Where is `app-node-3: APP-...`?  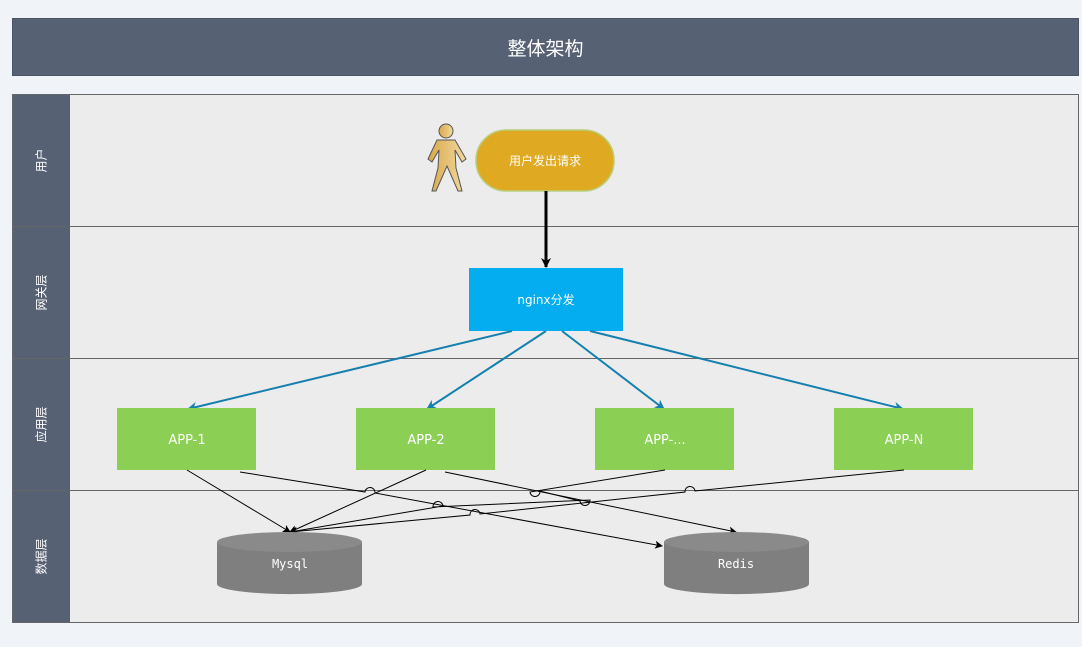
app-node-3: APP-... is located at coordinates (664, 439).